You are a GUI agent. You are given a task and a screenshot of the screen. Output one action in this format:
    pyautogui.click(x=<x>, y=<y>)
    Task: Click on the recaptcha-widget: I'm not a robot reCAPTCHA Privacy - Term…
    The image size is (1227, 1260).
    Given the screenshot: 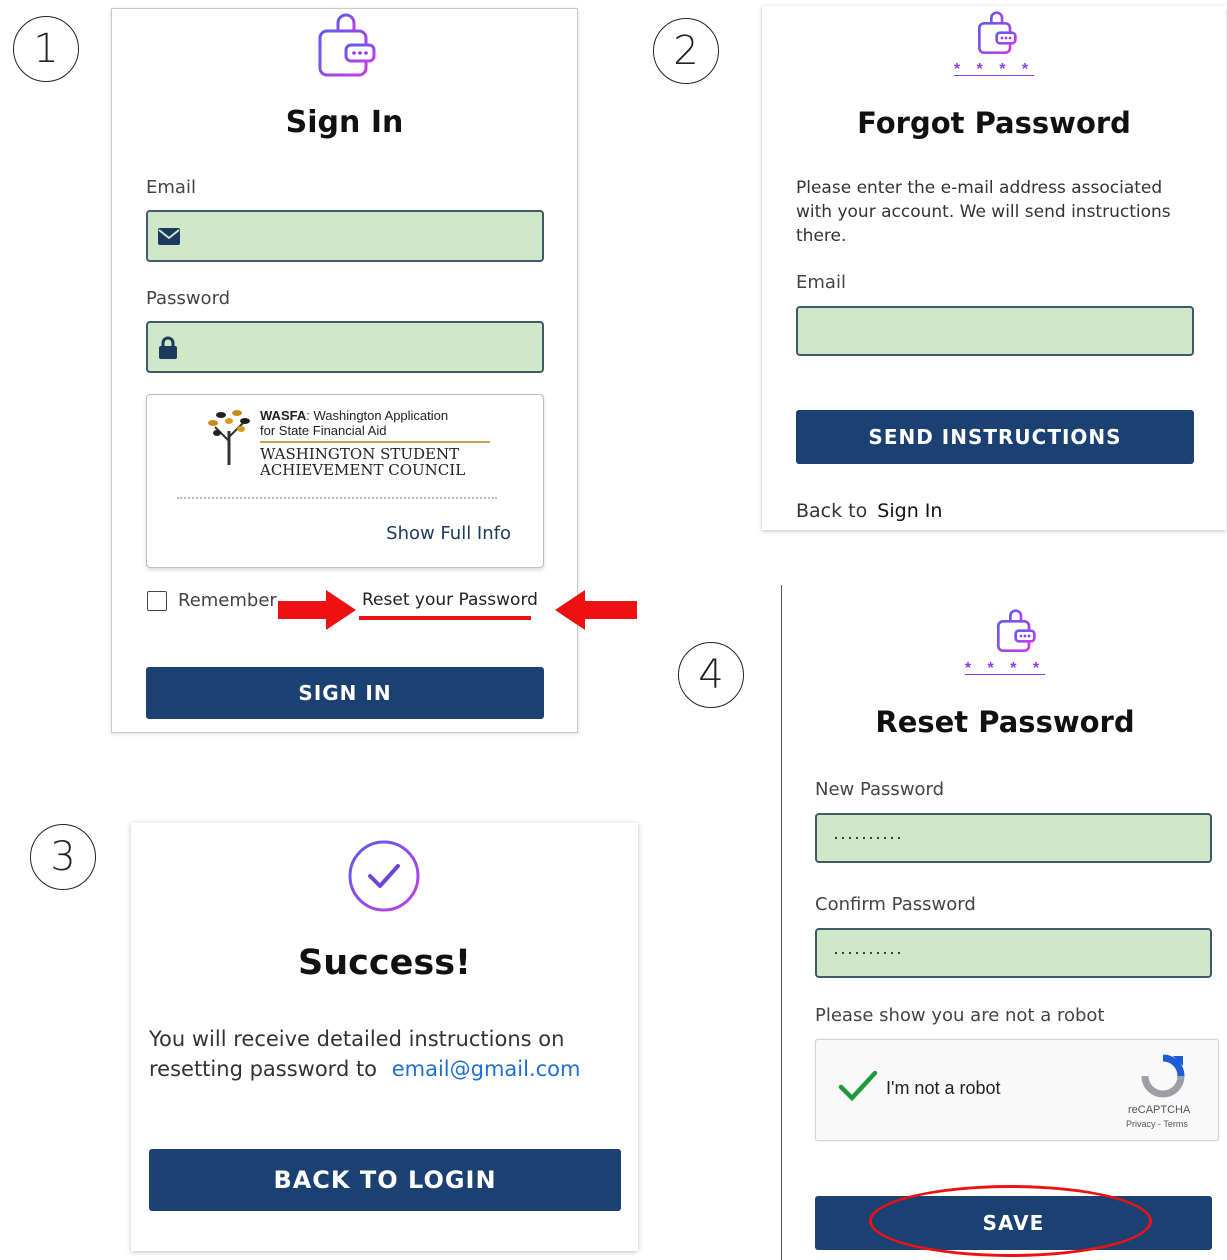 What is the action you would take?
    pyautogui.click(x=1017, y=1090)
    